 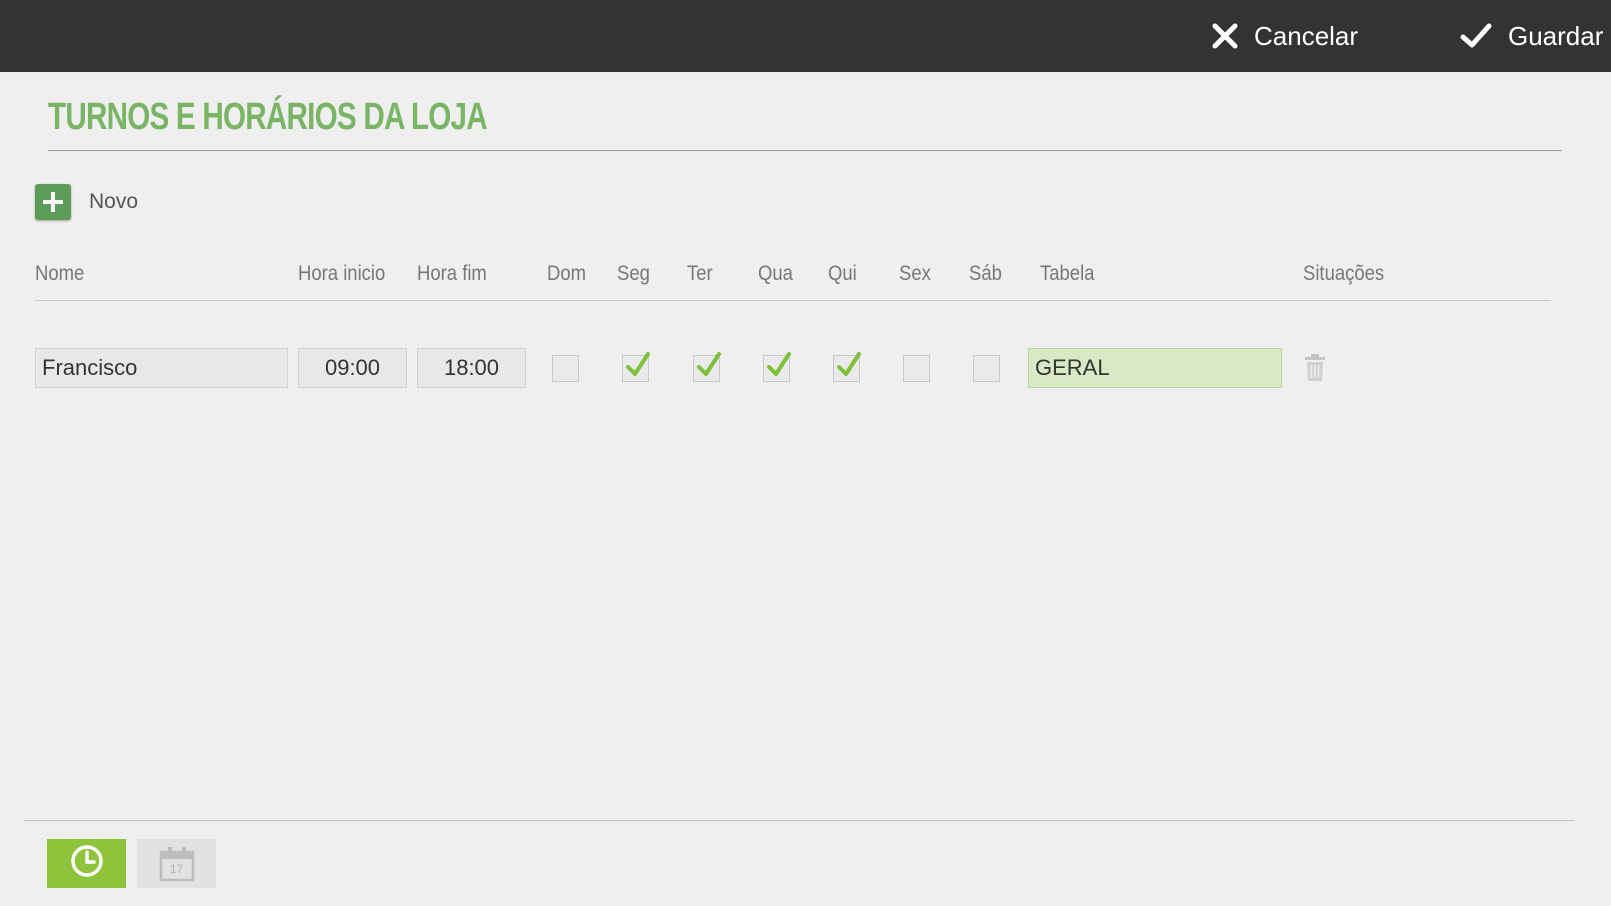 I want to click on column-header-seg: Seg, so click(x=633, y=273).